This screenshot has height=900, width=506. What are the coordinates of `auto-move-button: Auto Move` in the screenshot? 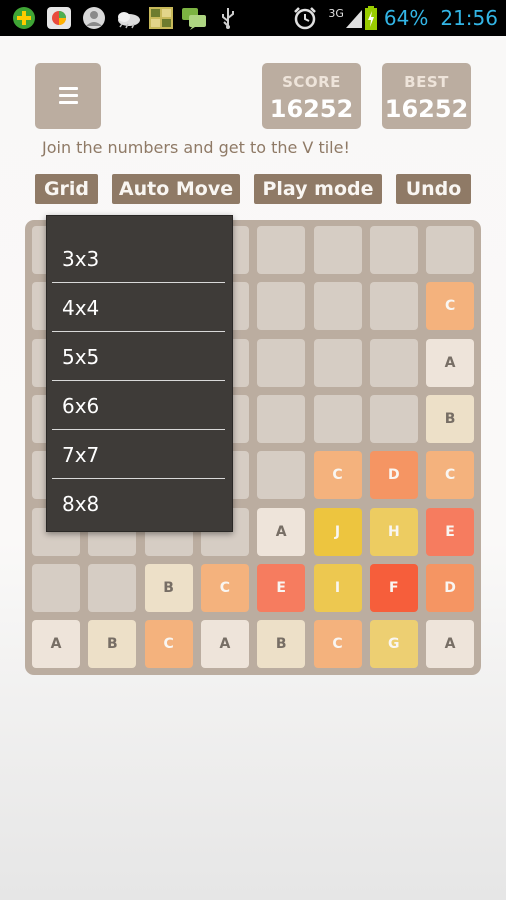 It's located at (176, 189).